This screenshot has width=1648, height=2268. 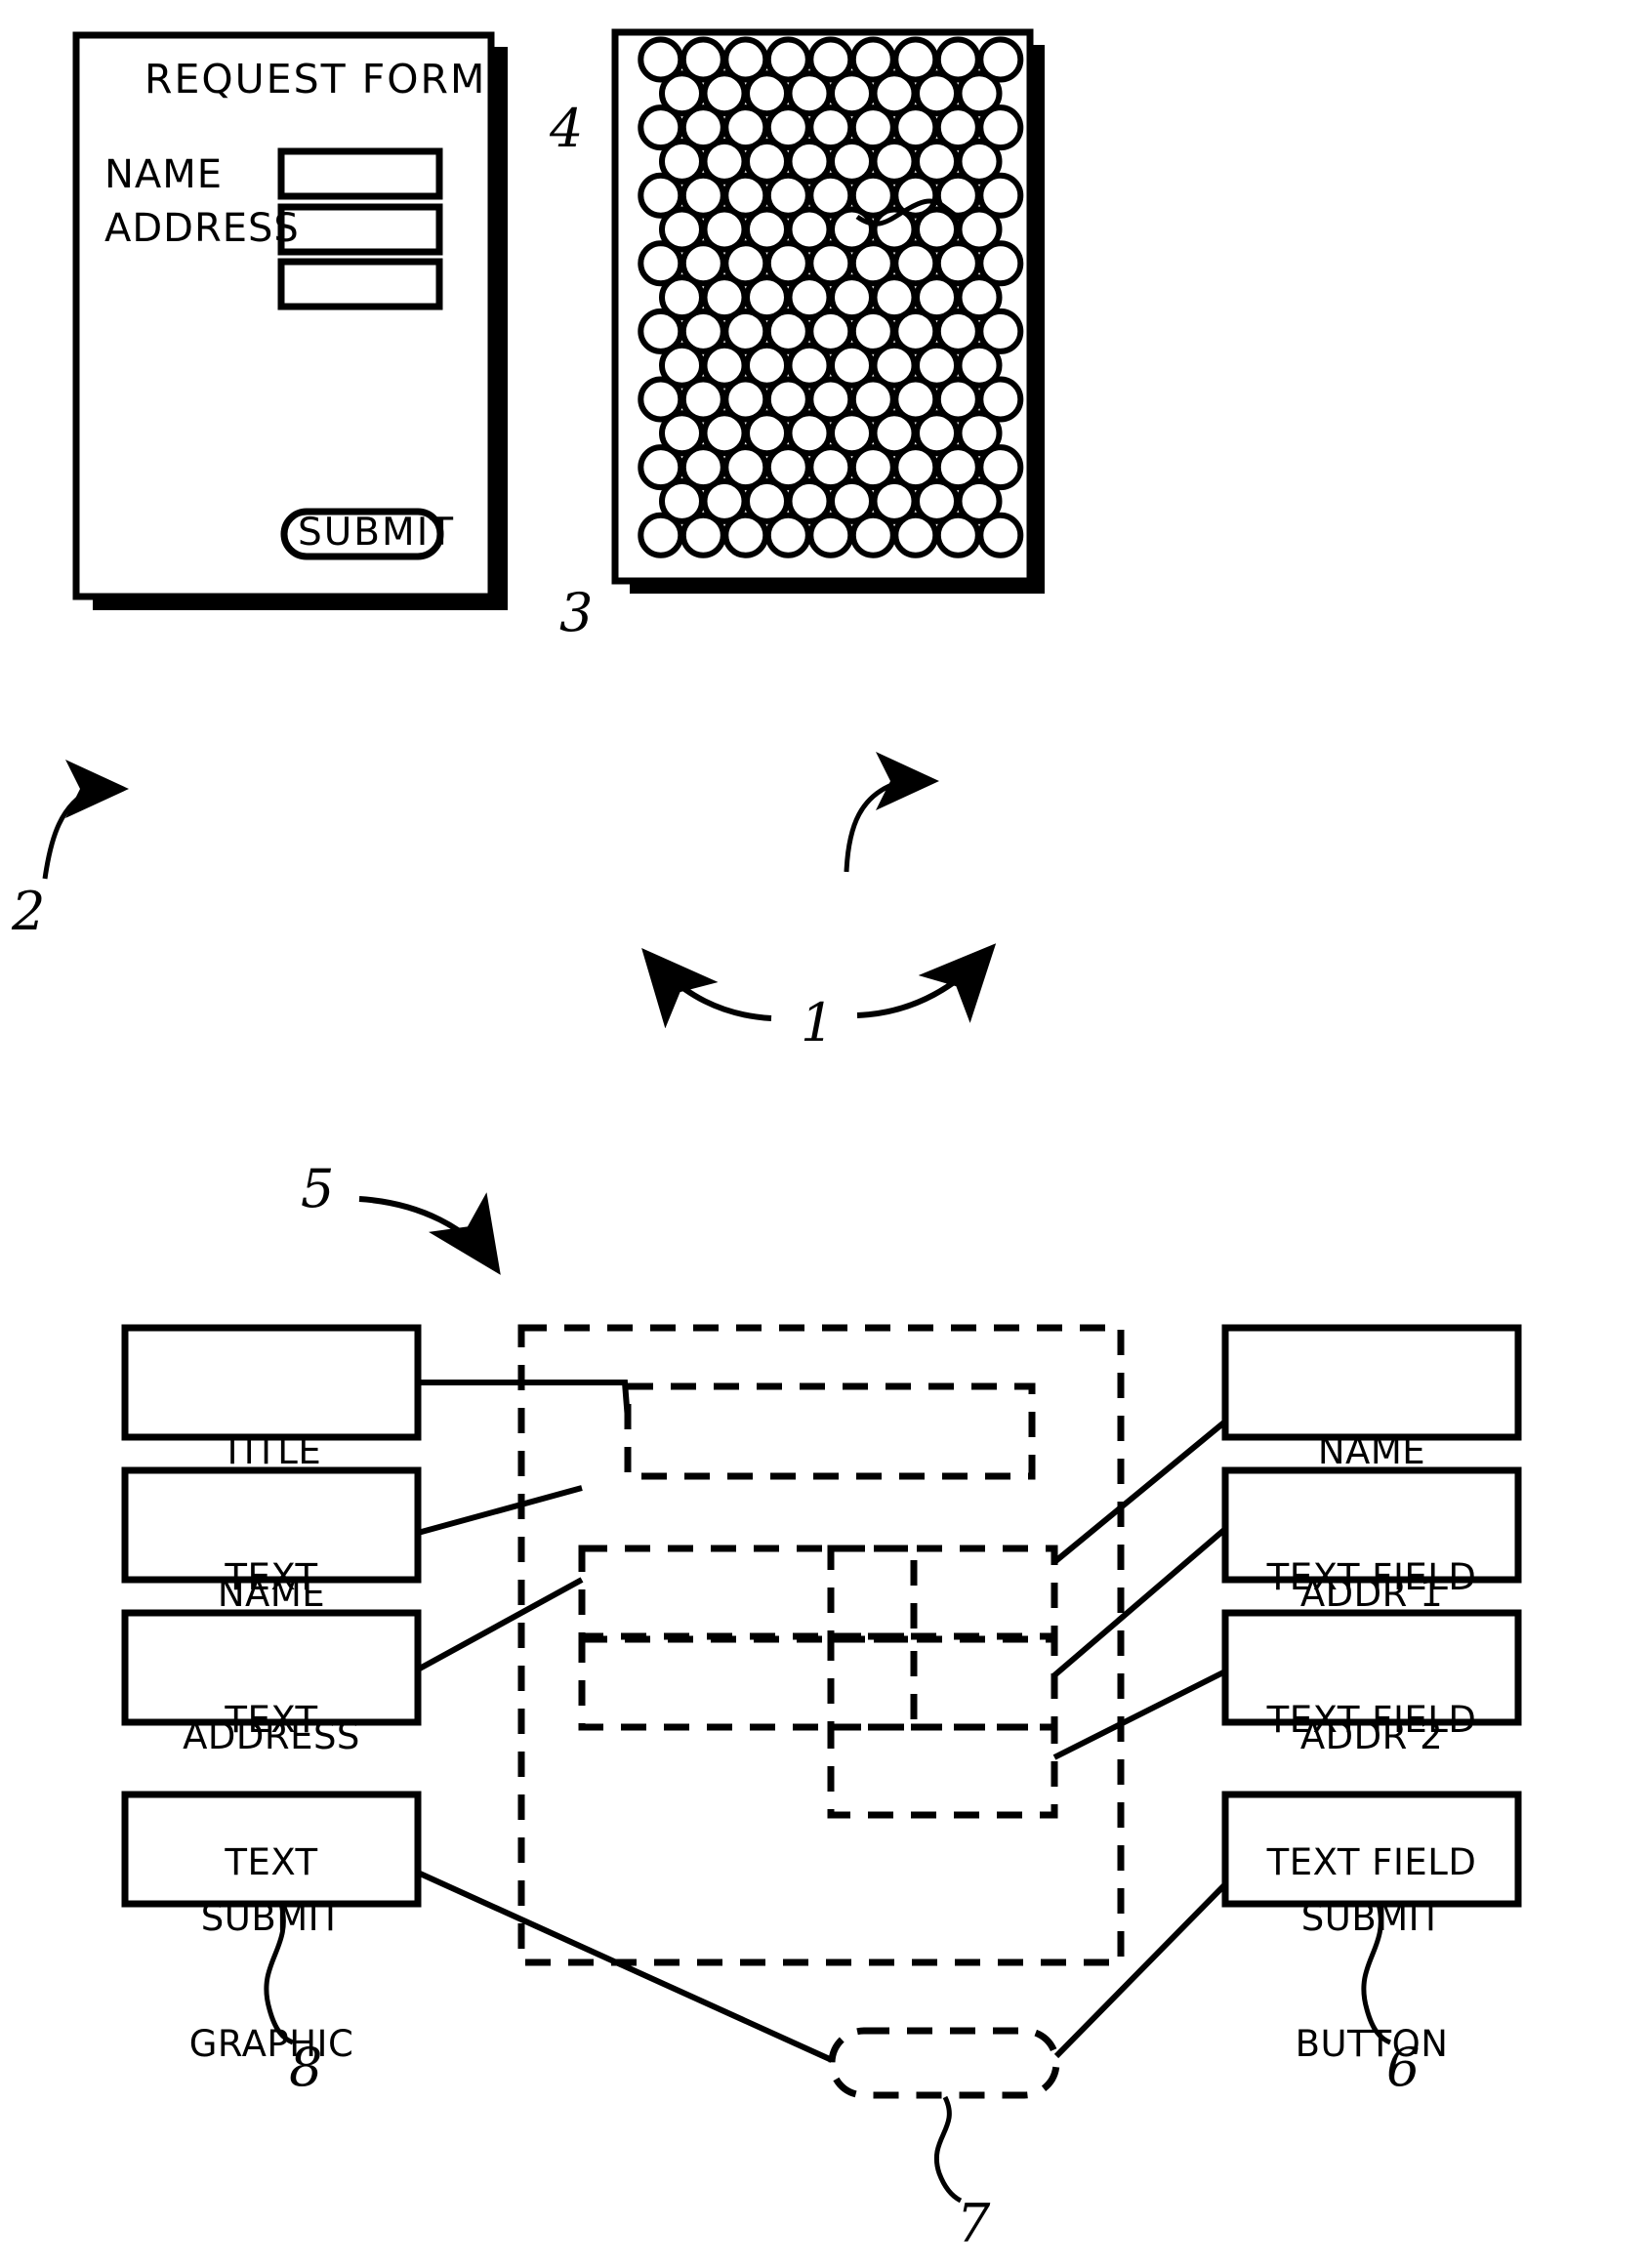 I want to click on label-submit-graphic-line1: SUBMIT, so click(x=271, y=1917).